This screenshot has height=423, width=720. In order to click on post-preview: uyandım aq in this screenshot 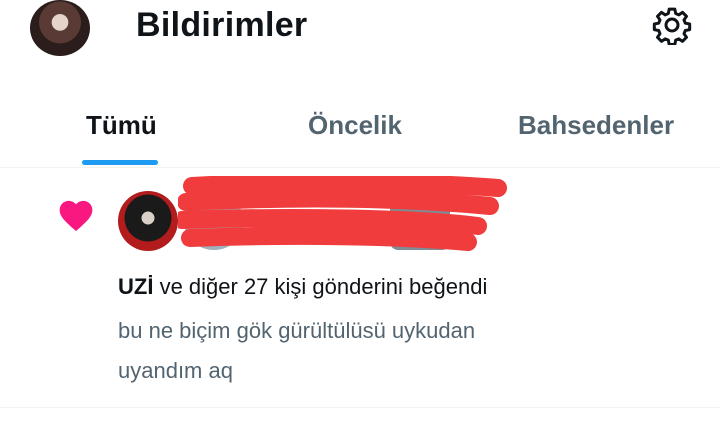, I will do `click(175, 370)`.